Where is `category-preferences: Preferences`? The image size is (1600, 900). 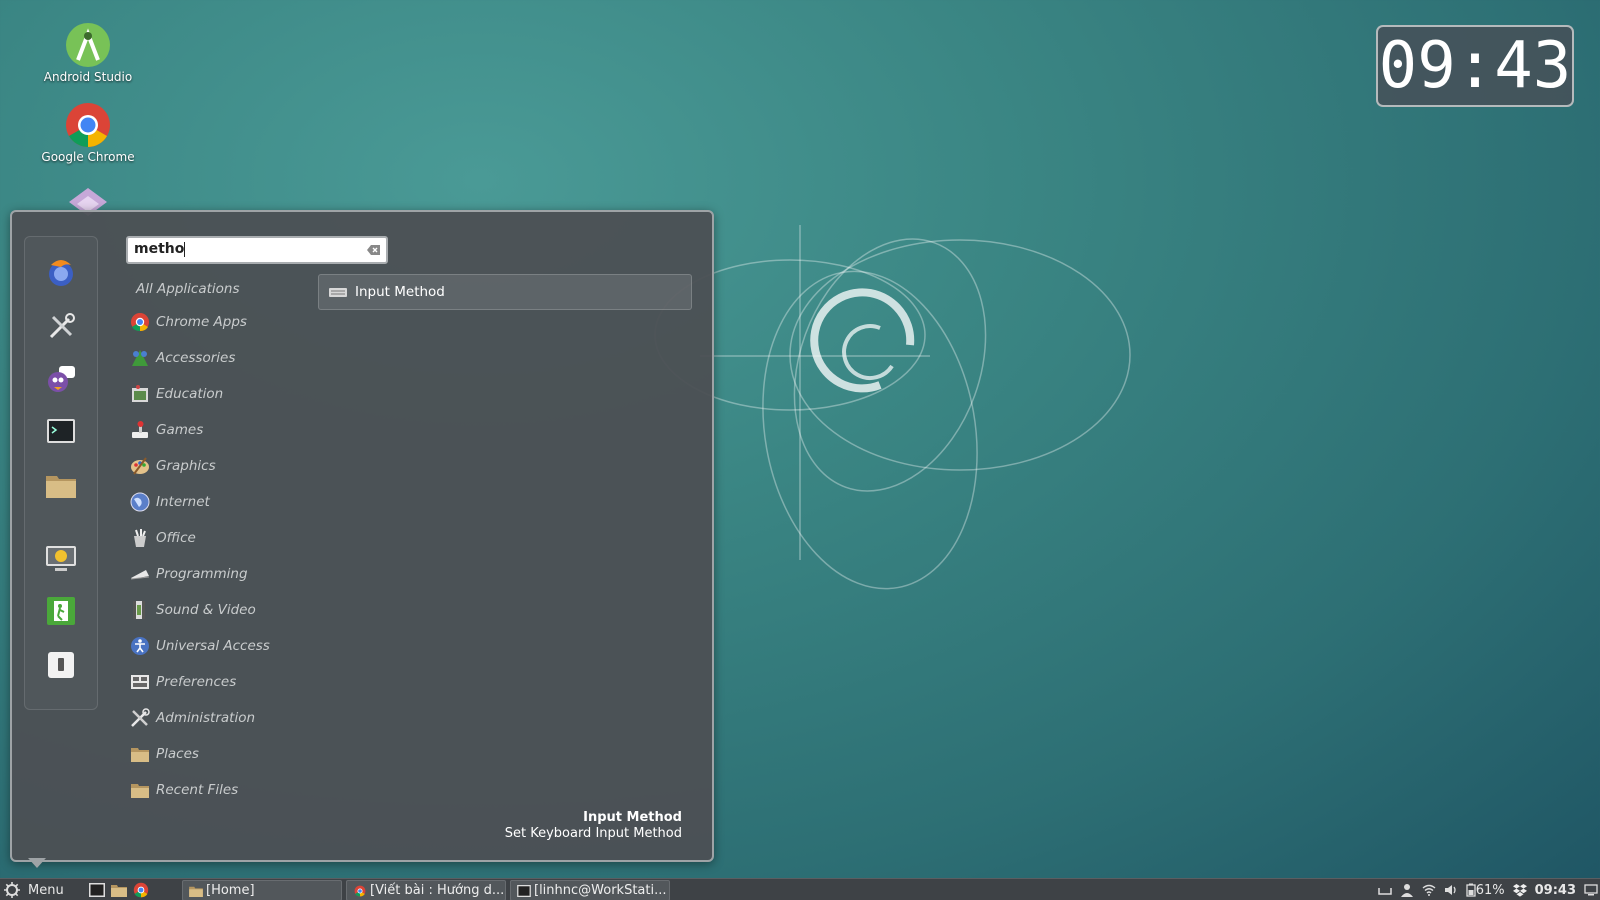 category-preferences: Preferences is located at coordinates (230, 682).